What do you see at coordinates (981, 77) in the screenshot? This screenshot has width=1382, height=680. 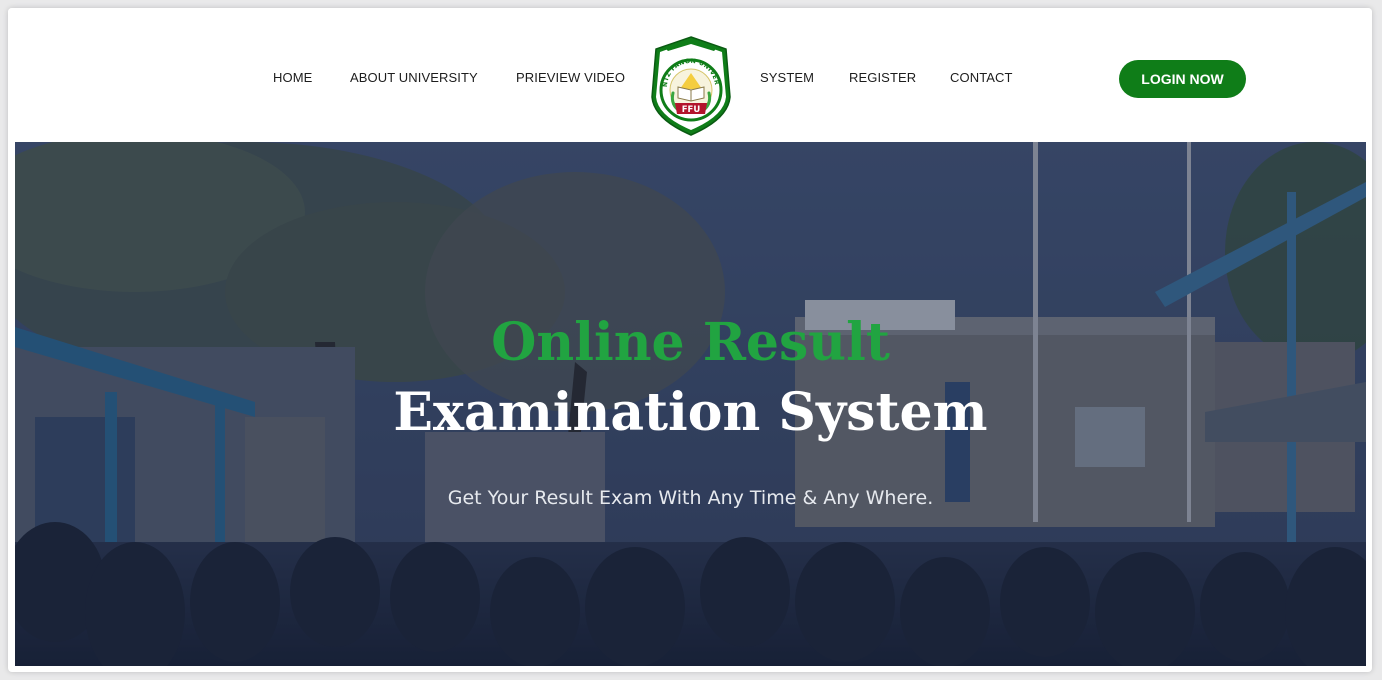 I see `nav-contact: CONTACT` at bounding box center [981, 77].